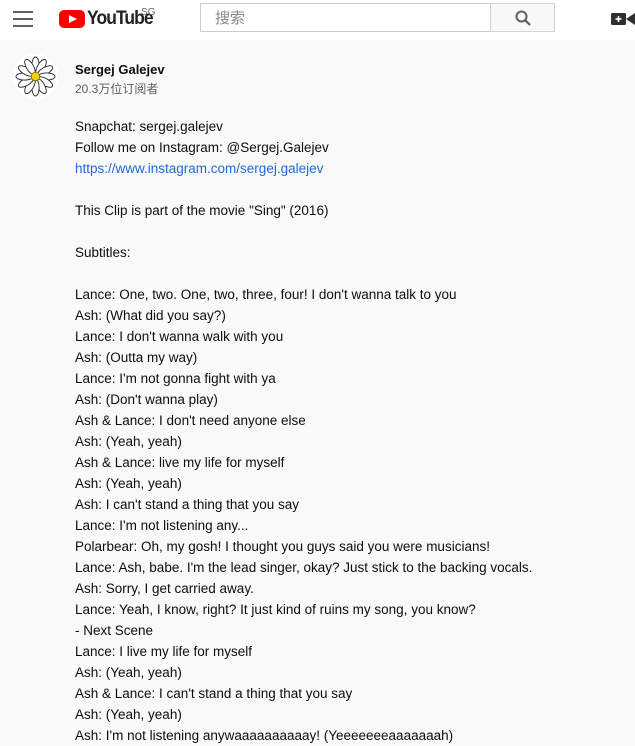 The image size is (635, 746). What do you see at coordinates (190, 420) in the screenshot?
I see `subtitle-line: Ash & Lance: I don't need anyone else` at bounding box center [190, 420].